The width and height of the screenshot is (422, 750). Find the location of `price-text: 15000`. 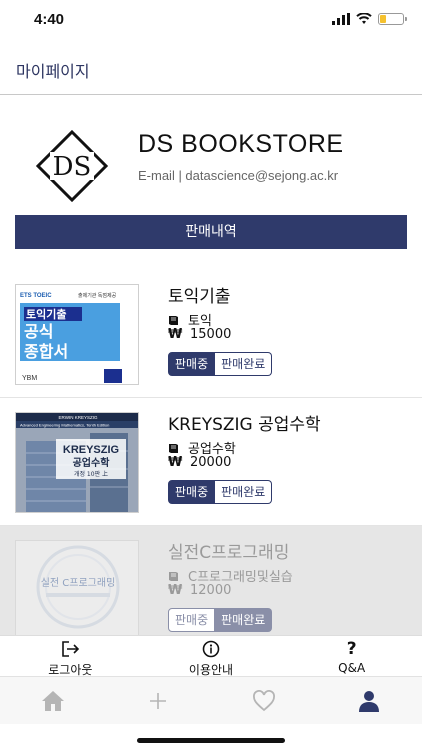

price-text: 15000 is located at coordinates (211, 334).